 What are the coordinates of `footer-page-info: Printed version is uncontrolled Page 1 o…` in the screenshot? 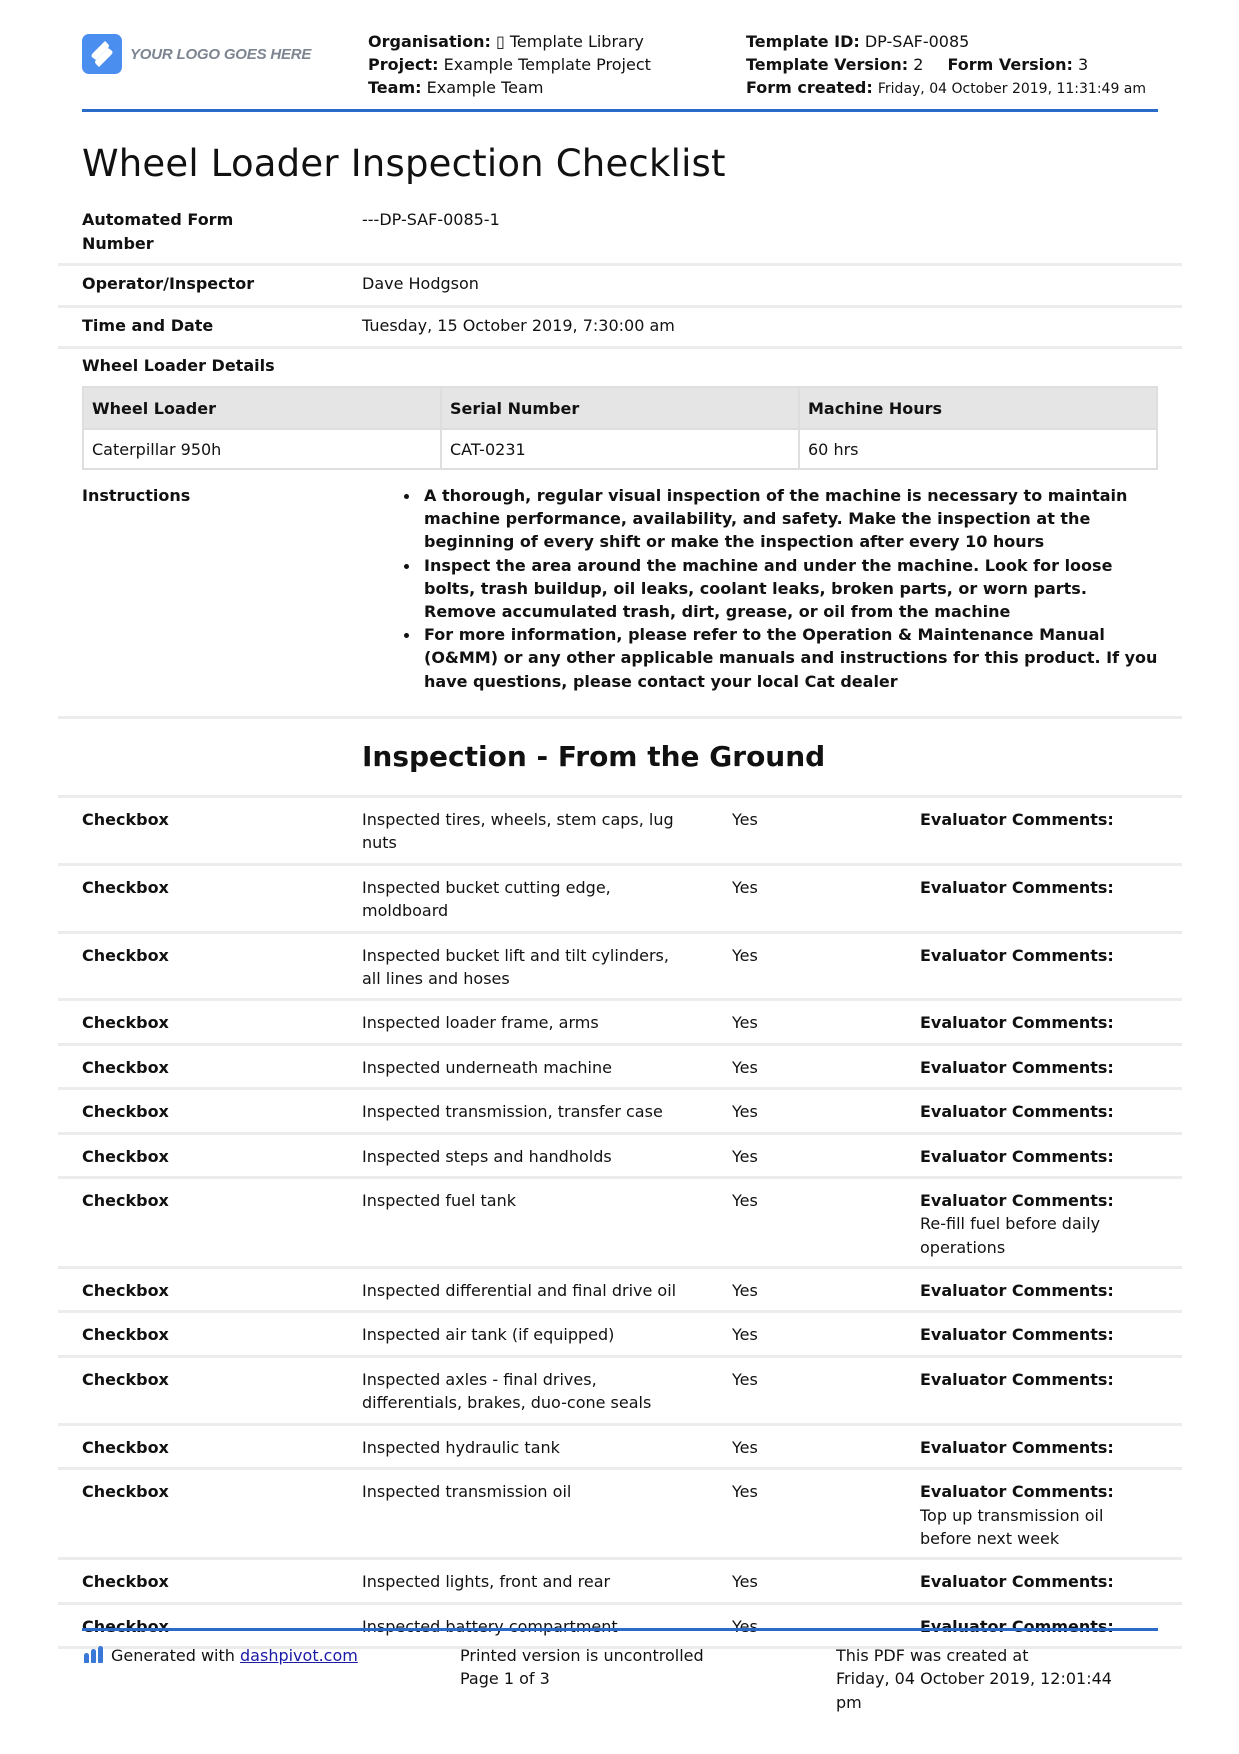 It's located at (582, 1667).